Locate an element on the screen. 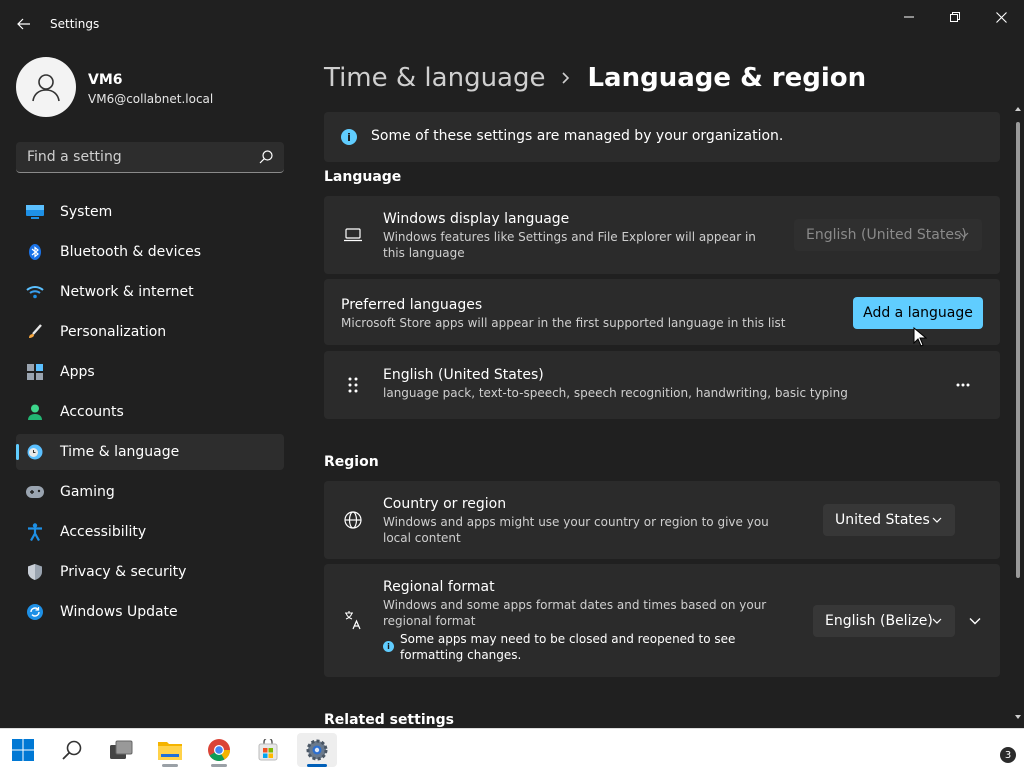 This screenshot has width=1024, height=768. profile-email: VM6@collabnet.local is located at coordinates (151, 99).